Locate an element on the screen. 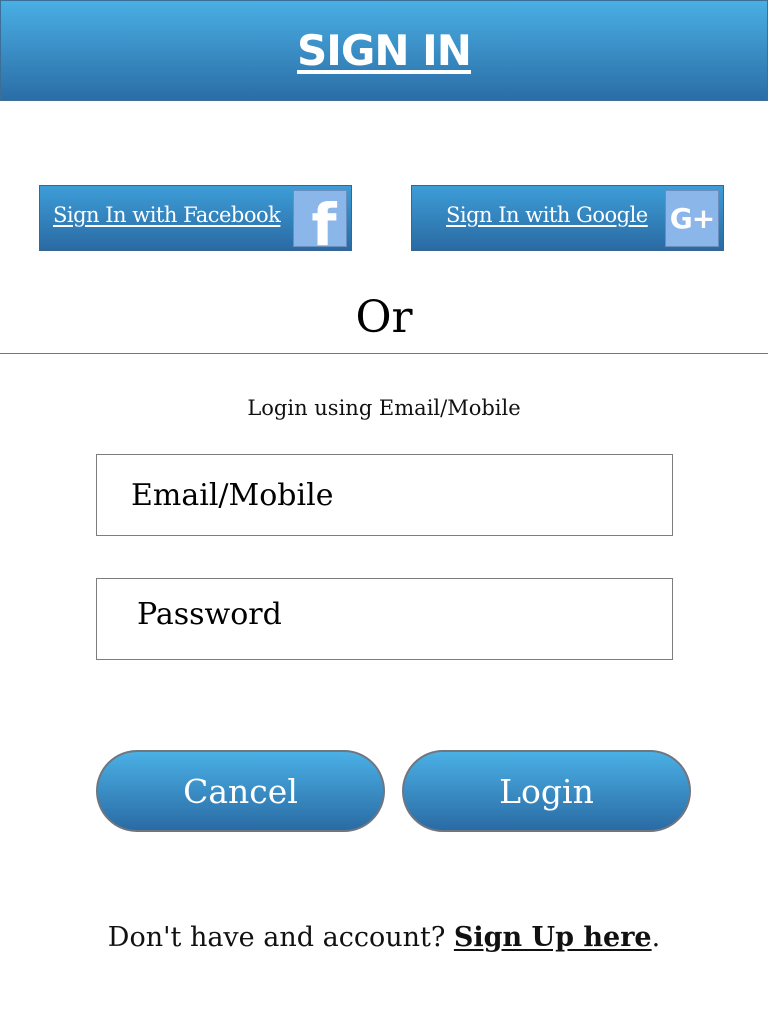 This screenshot has height=1024, width=768. or-separator: Or is located at coordinates (384, 317).